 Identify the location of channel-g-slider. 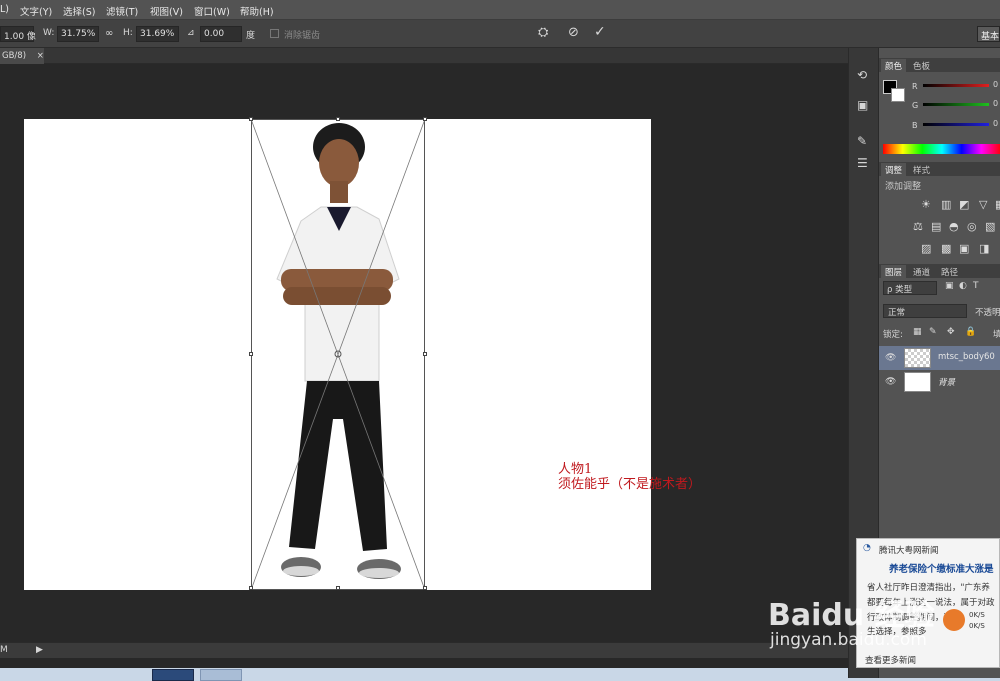
(956, 104).